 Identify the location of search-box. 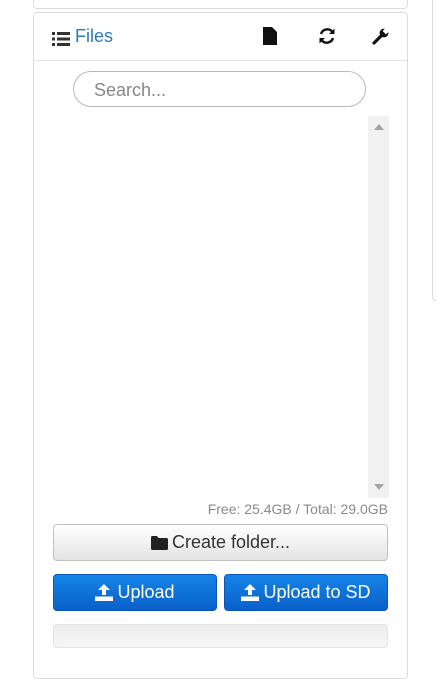
(219, 89).